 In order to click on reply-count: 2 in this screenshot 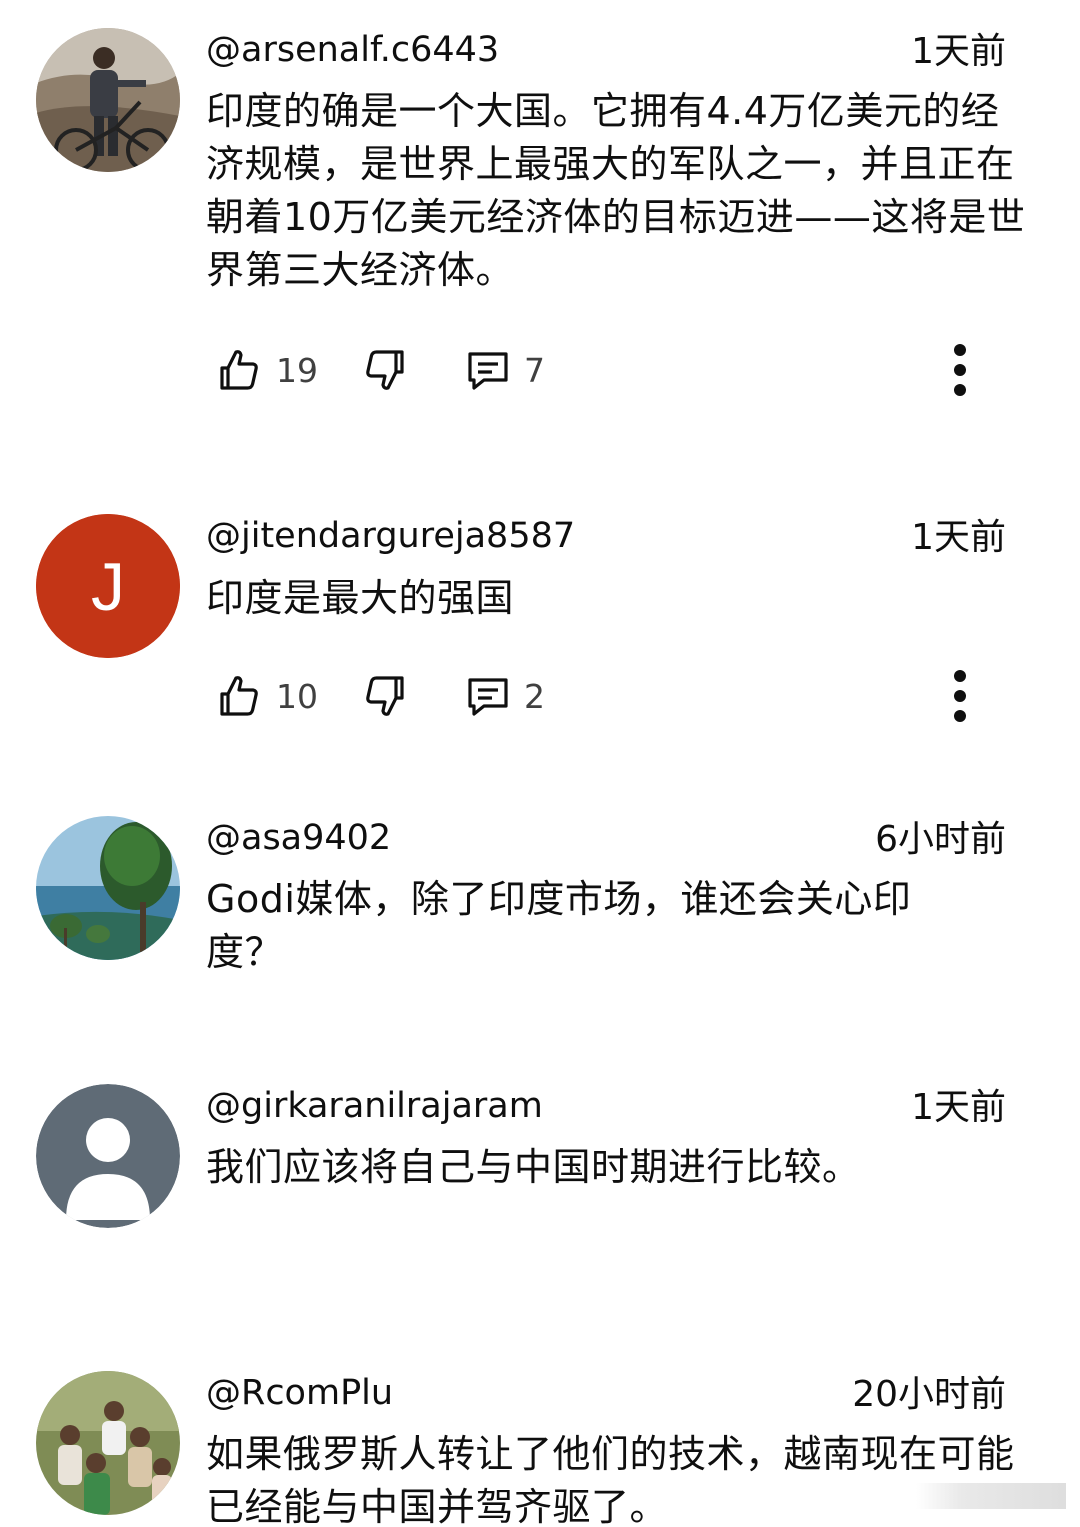, I will do `click(534, 696)`.